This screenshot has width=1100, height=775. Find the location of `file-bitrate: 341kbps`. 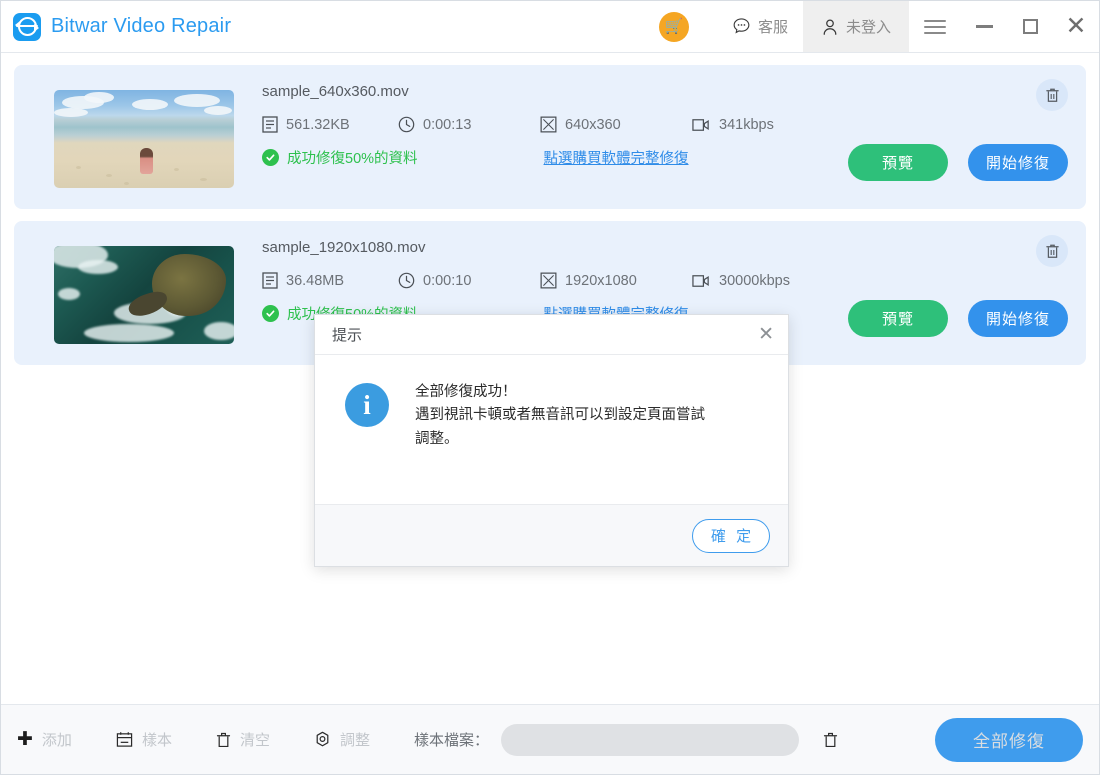

file-bitrate: 341kbps is located at coordinates (733, 125).